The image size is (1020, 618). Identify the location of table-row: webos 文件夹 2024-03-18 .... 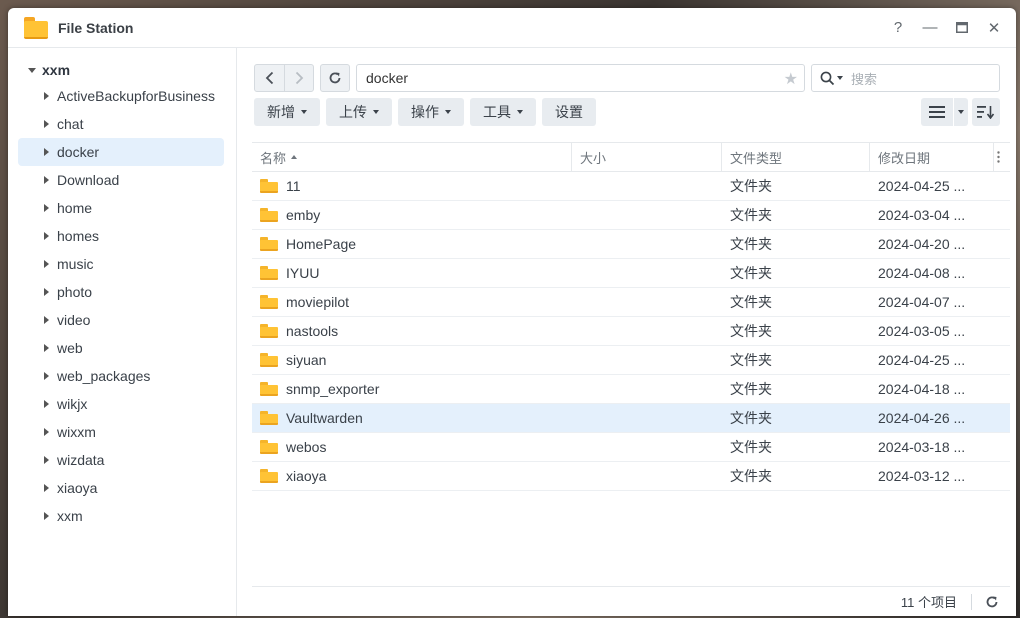
(631, 447).